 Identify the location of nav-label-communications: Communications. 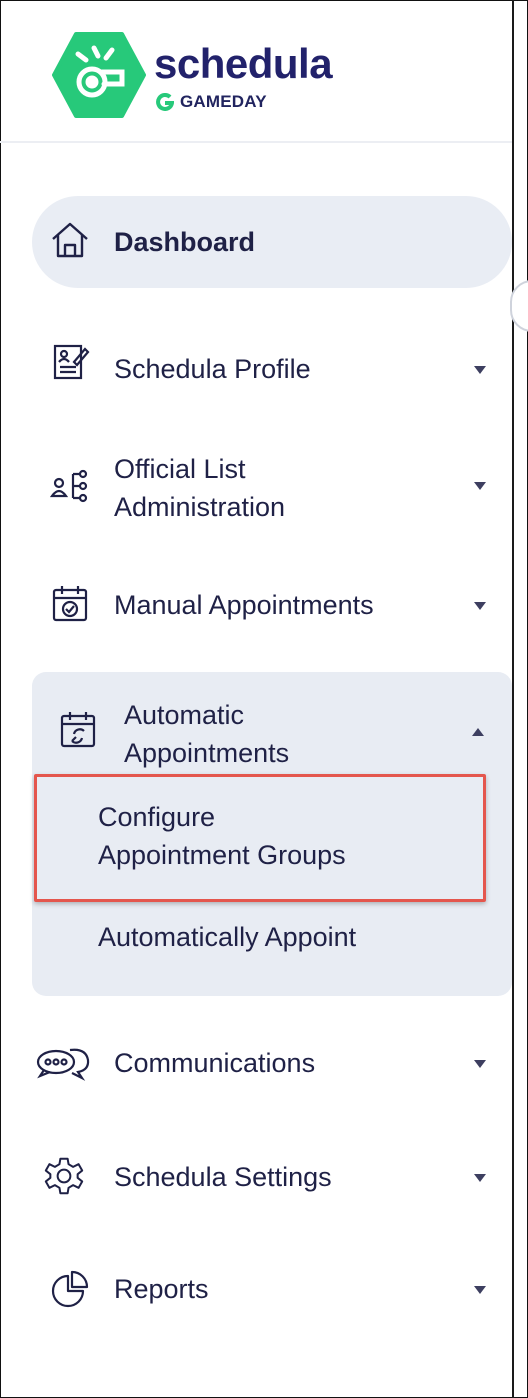
(215, 1063).